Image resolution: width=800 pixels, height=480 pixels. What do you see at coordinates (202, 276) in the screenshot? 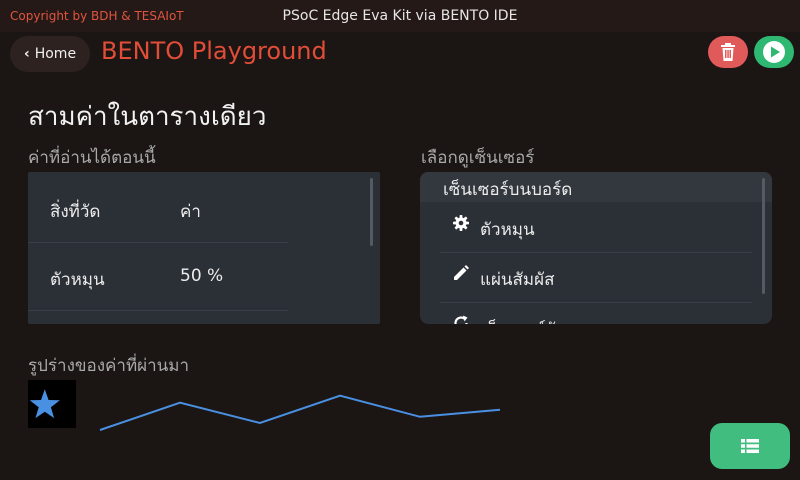
I see `reading-value: 50 %` at bounding box center [202, 276].